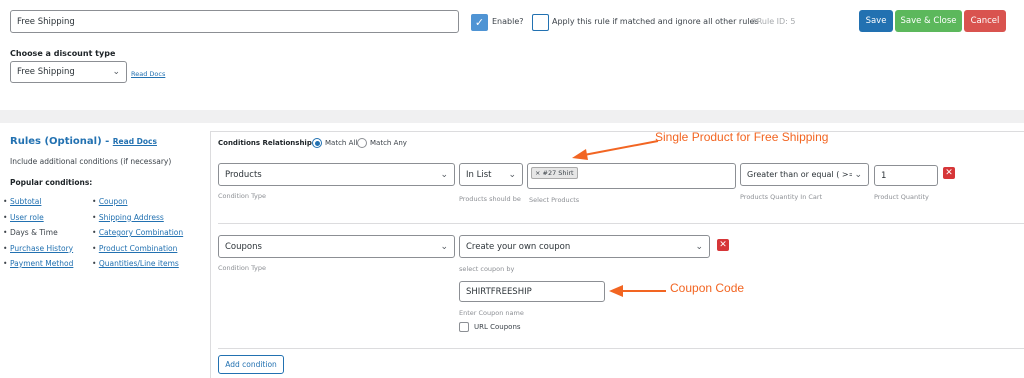 The height and width of the screenshot is (378, 1024). I want to click on apply-exclusive-checkbox, so click(540, 22).